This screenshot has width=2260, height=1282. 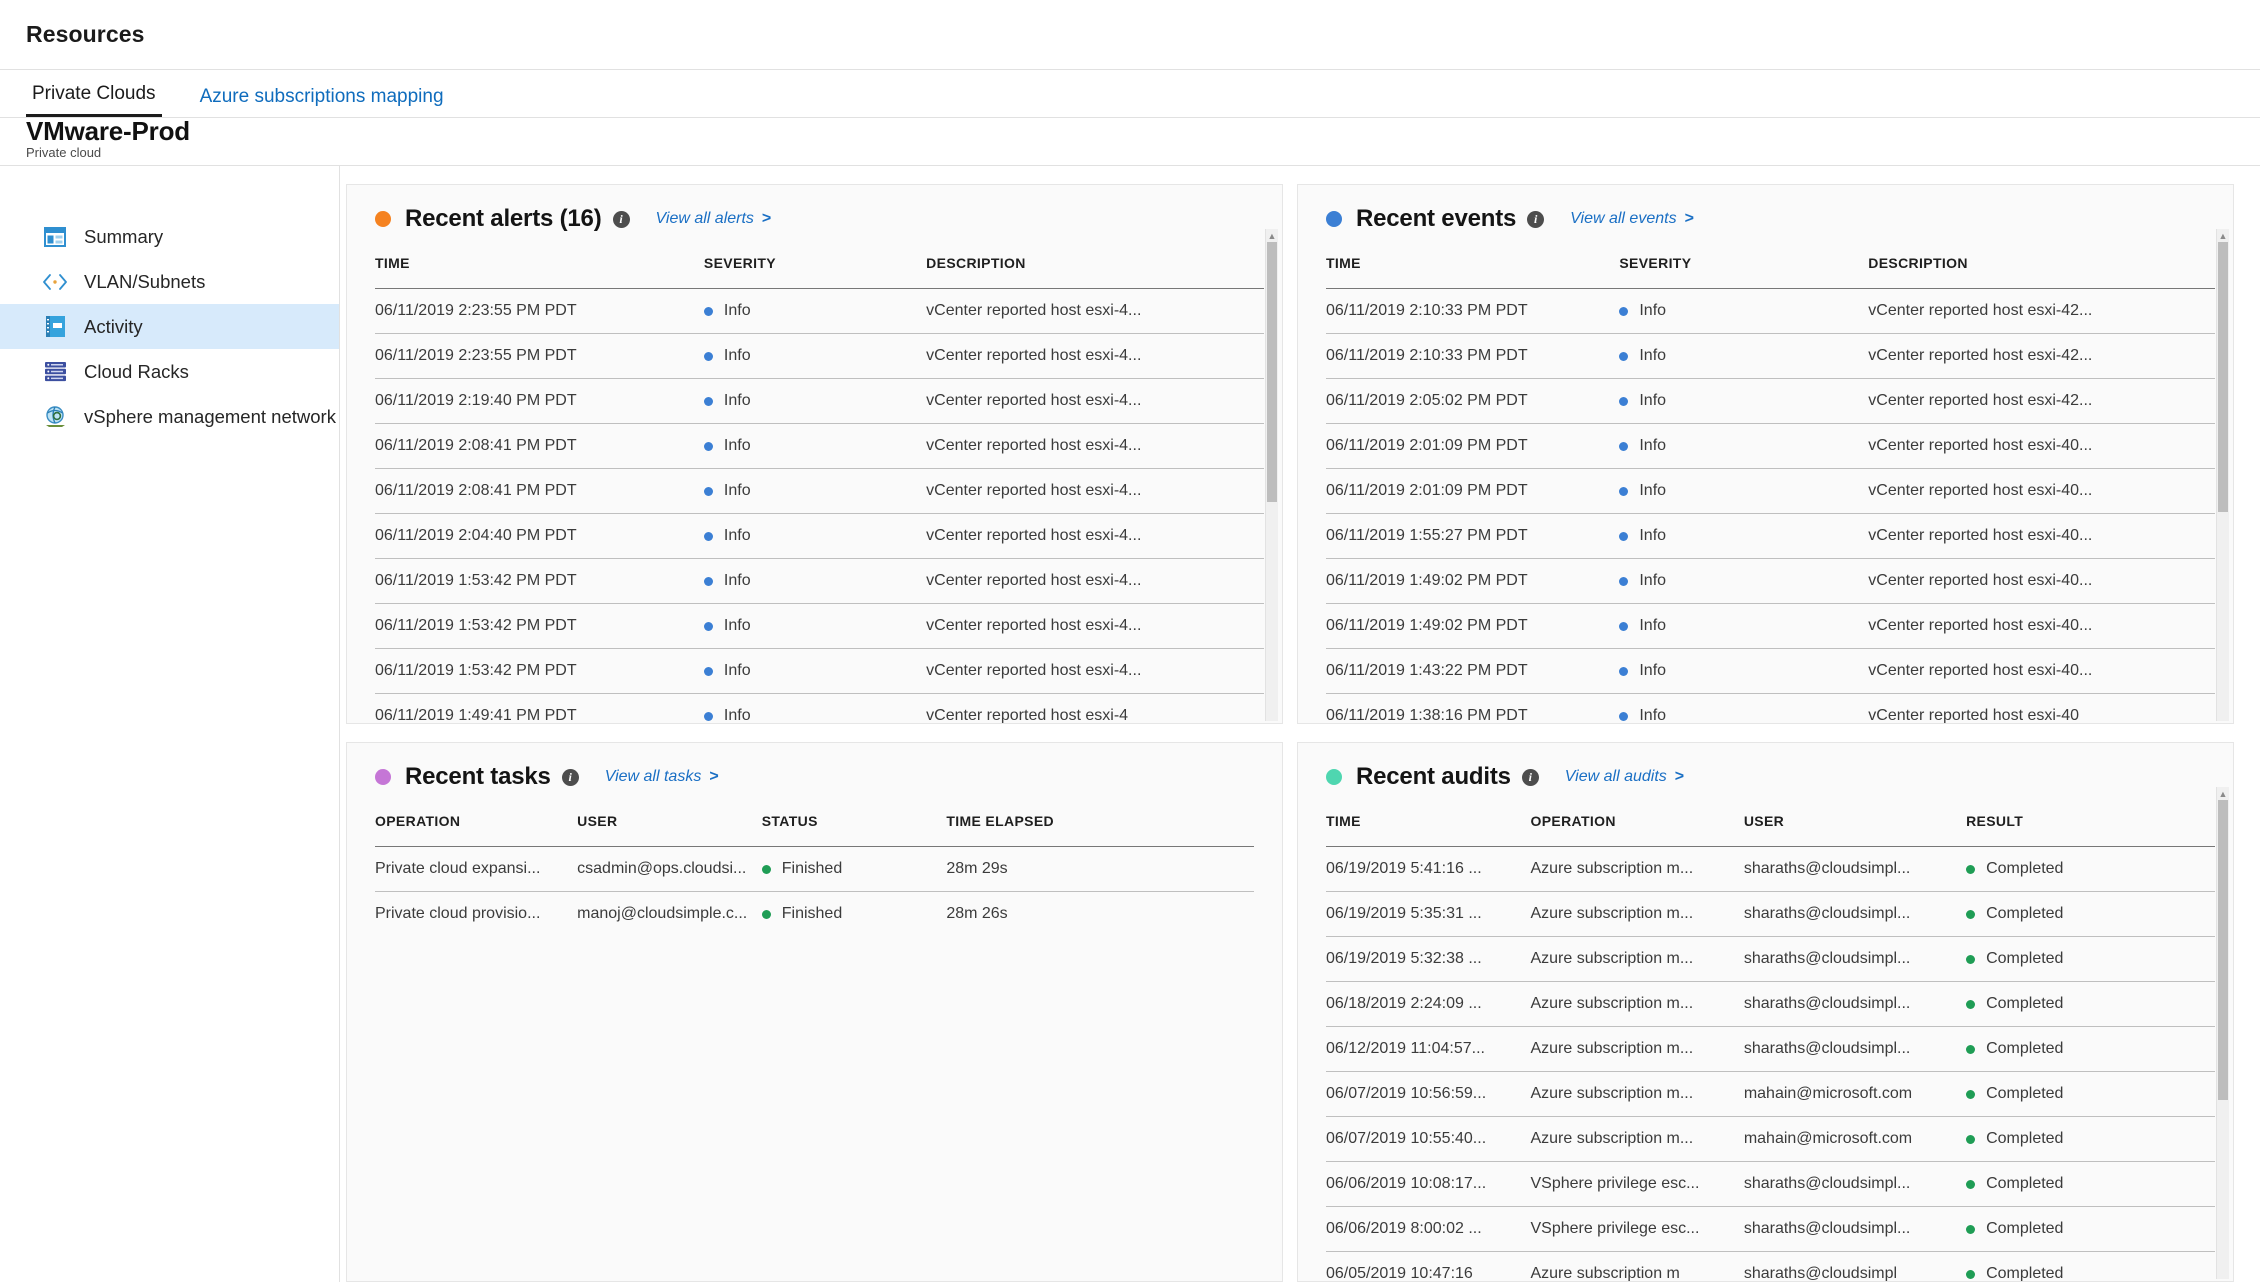 I want to click on alerts-scrollbar: ▲, so click(x=1271, y=475).